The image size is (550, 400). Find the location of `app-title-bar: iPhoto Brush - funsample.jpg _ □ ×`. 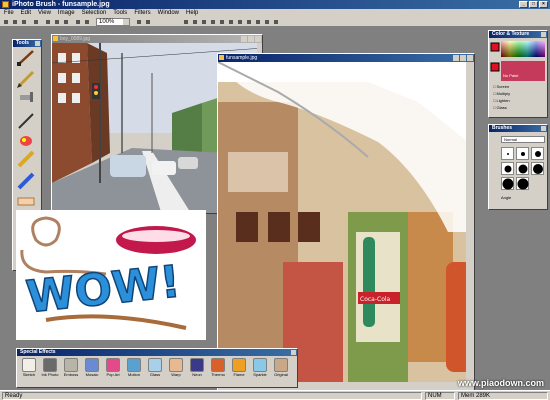

app-title-bar: iPhoto Brush - funsample.jpg _ □ × is located at coordinates (275, 4).